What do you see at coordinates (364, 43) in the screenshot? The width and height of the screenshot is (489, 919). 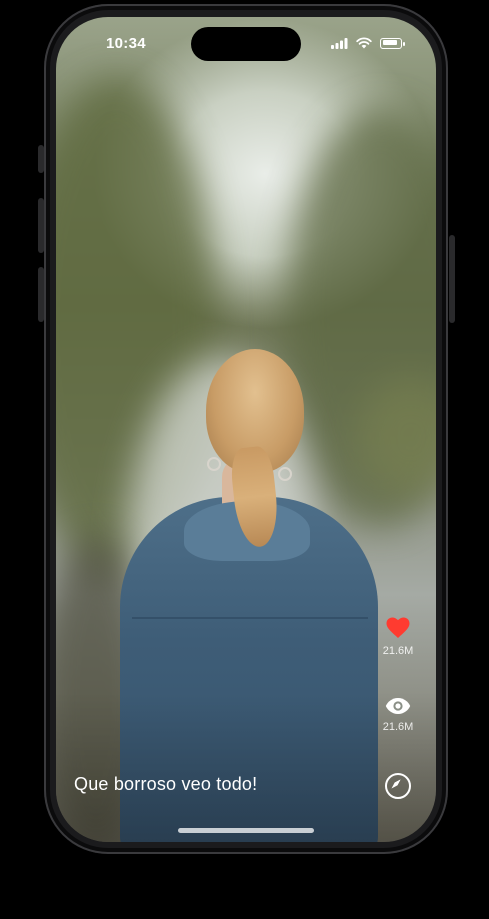 I see `wifi-icon` at bounding box center [364, 43].